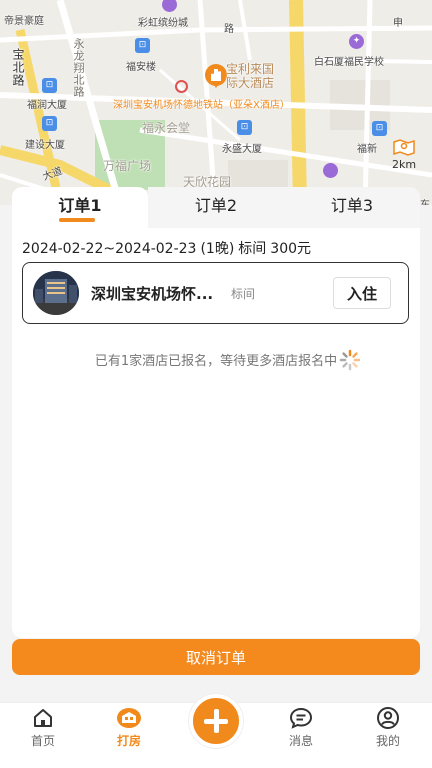 This screenshot has height=768, width=432. I want to click on profile-icon, so click(388, 718).